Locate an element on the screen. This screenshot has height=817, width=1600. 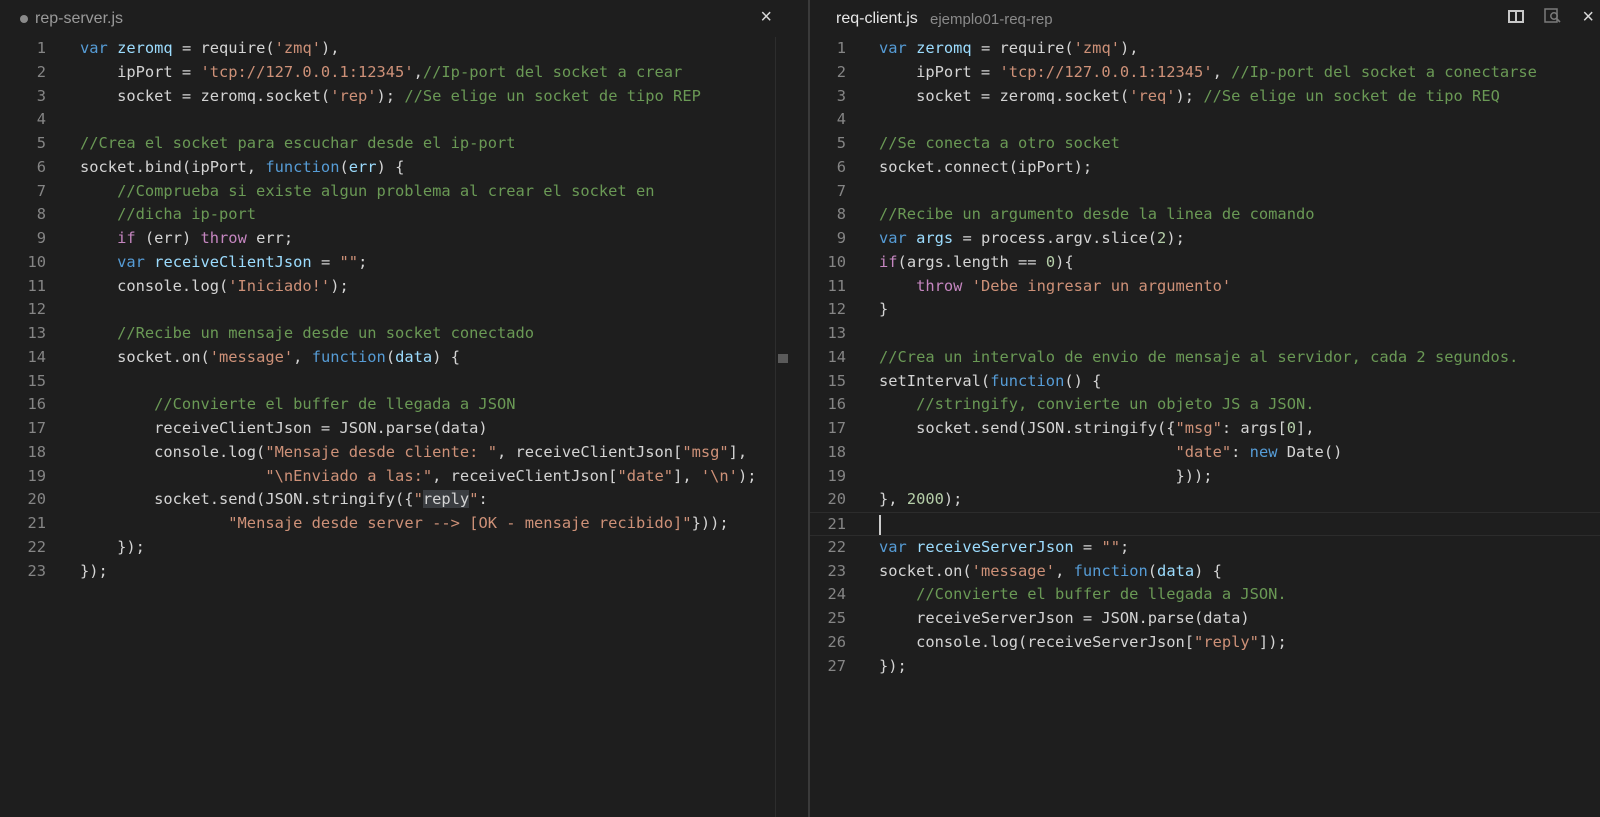
scrollbar-thumb is located at coordinates (783, 358).